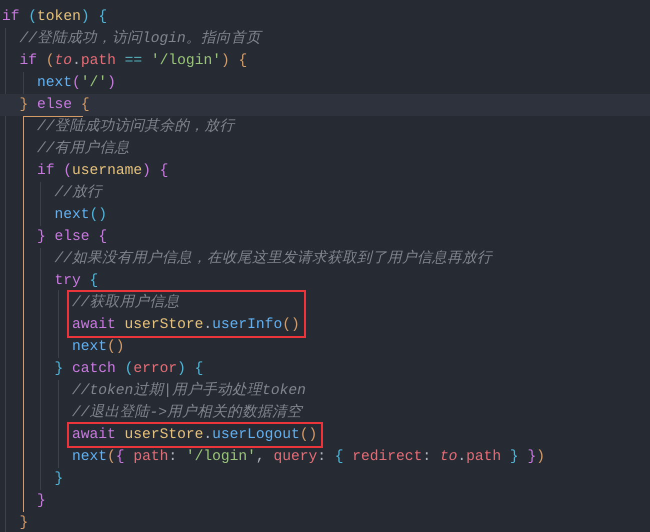 The width and height of the screenshot is (650, 532). Describe the element at coordinates (189, 390) in the screenshot. I see `code-line: //token过期|用户手动处理token` at that location.